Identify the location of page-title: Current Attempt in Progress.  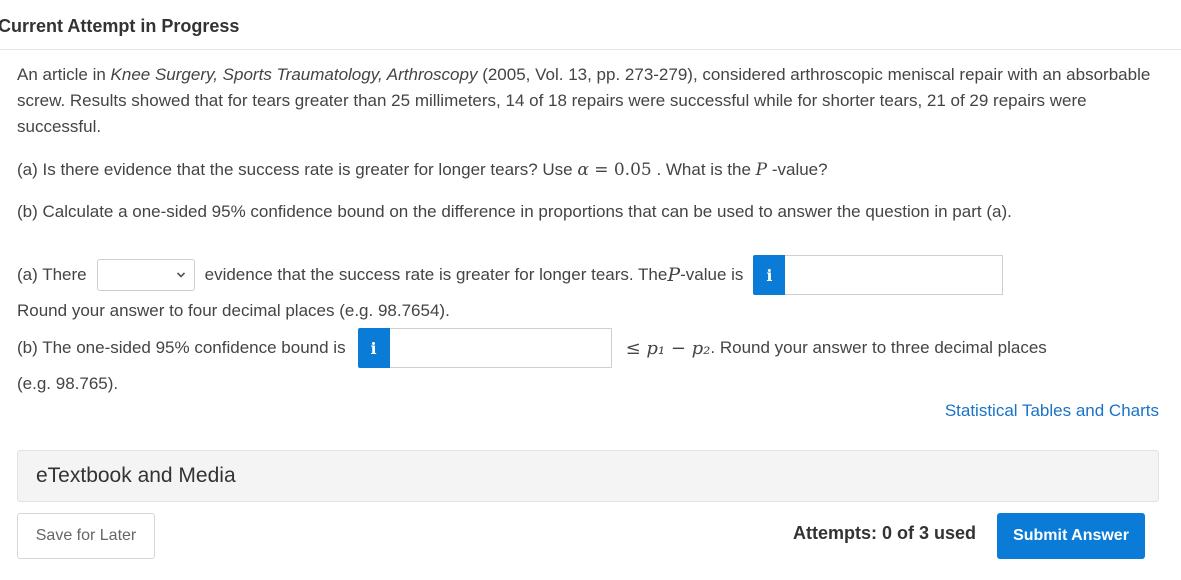
(120, 26).